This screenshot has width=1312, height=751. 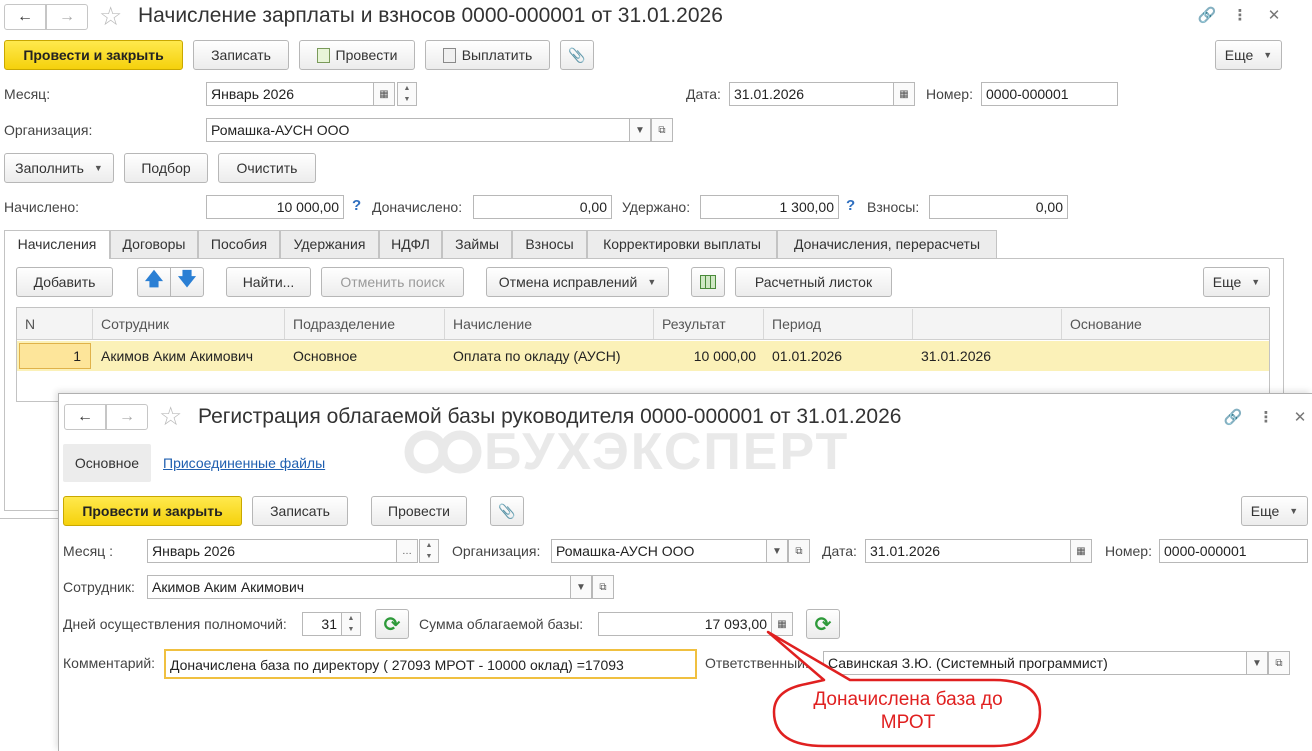 What do you see at coordinates (443, 448) in the screenshot?
I see `watermark-logo` at bounding box center [443, 448].